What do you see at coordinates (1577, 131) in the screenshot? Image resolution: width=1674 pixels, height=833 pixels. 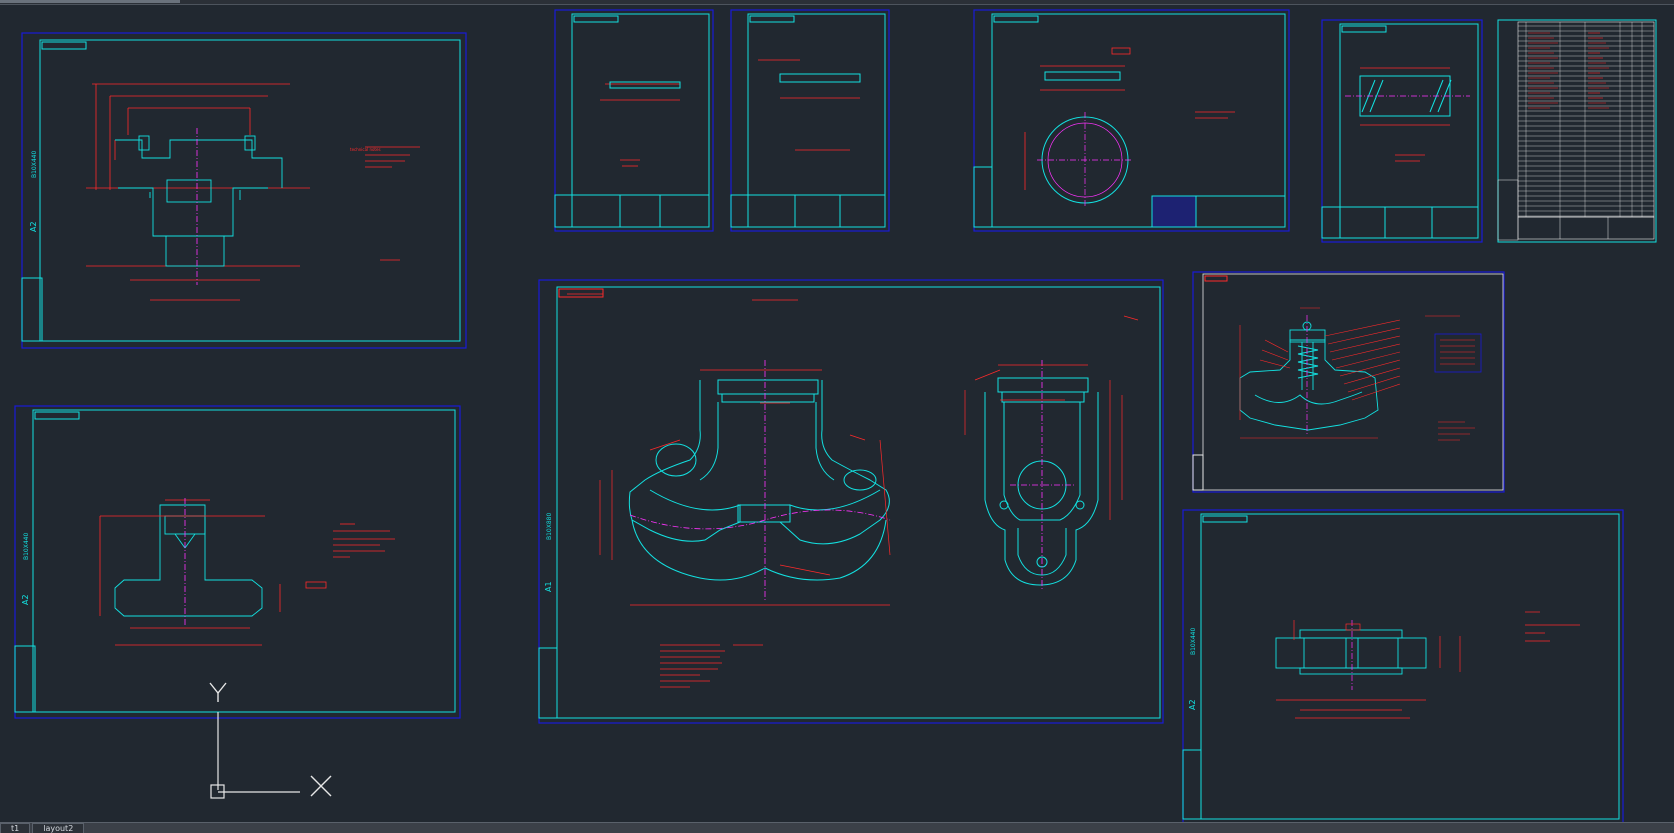 I see `sheet-parts-list` at bounding box center [1577, 131].